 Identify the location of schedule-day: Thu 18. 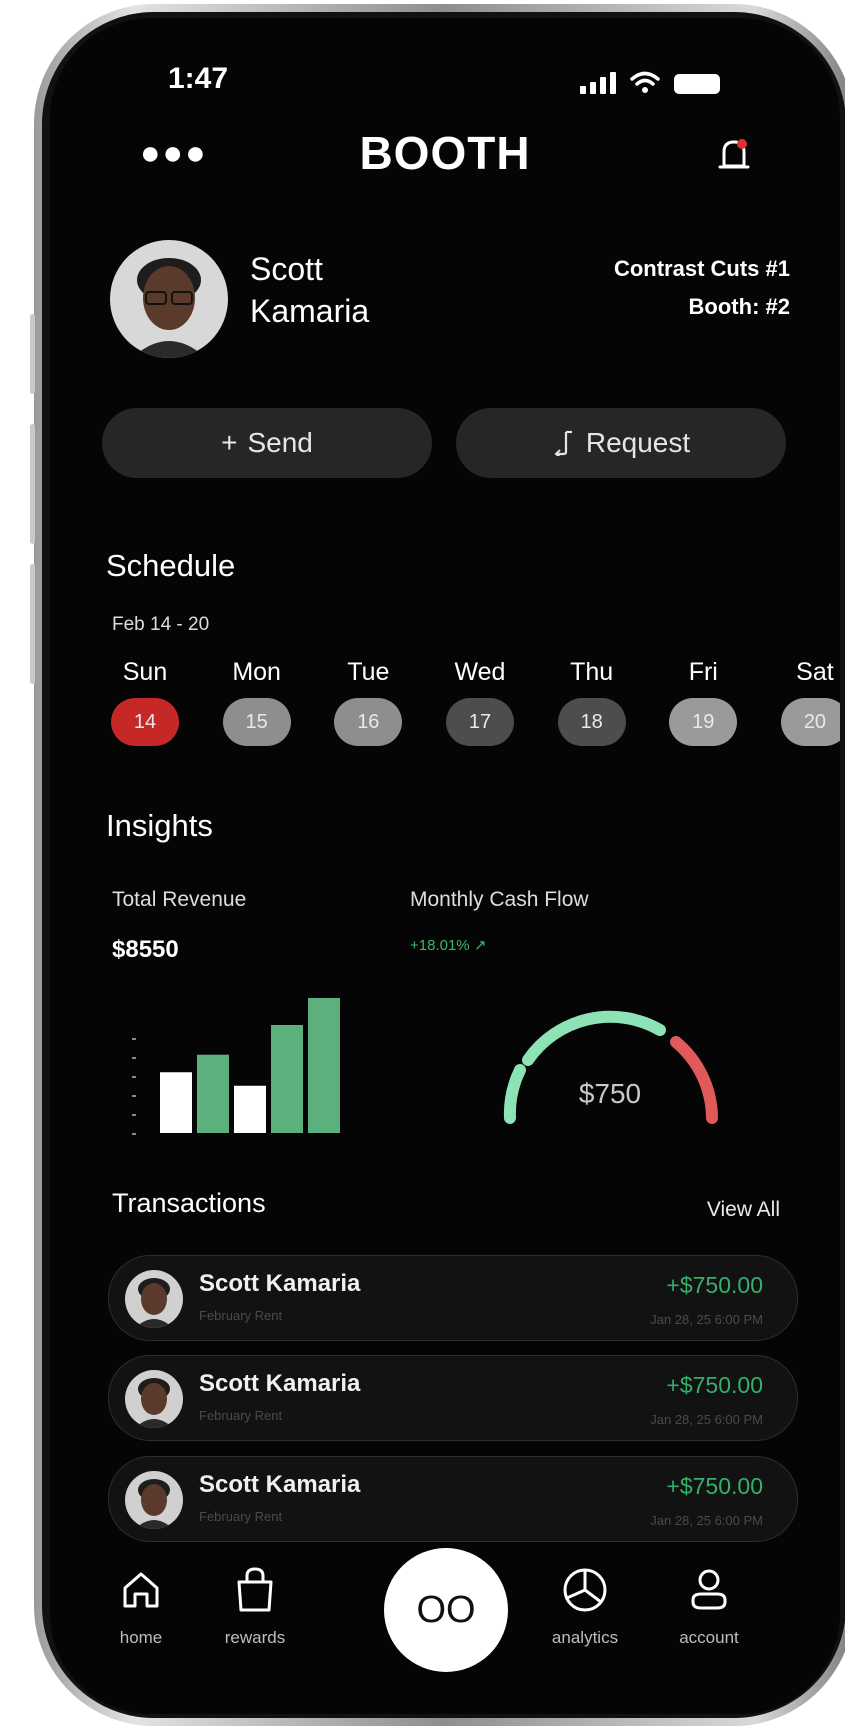
(592, 702).